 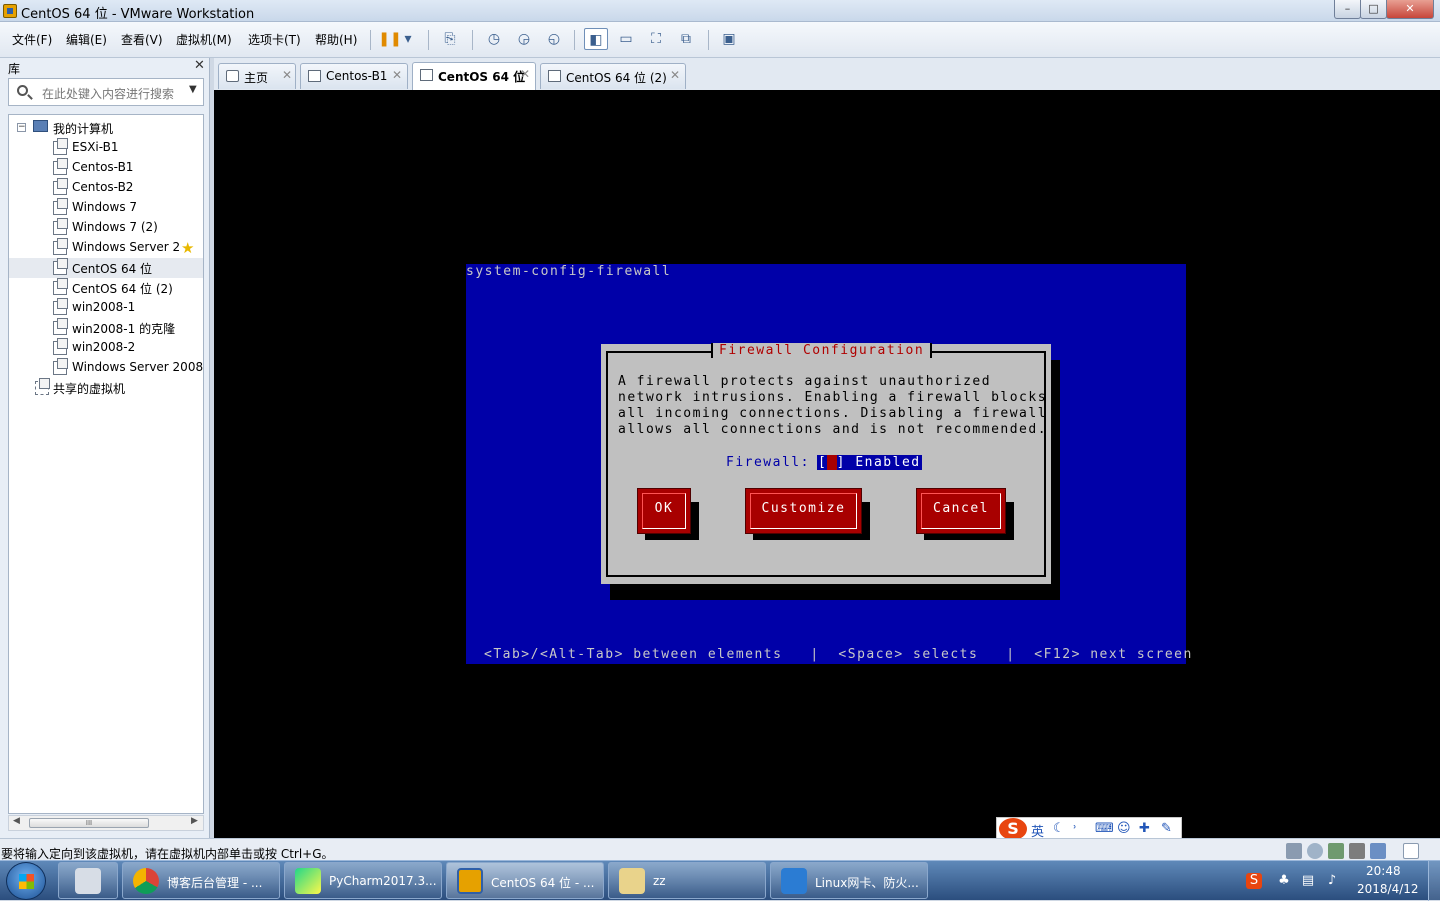 What do you see at coordinates (336, 39) in the screenshot?
I see `menu-help: 帮助(H)` at bounding box center [336, 39].